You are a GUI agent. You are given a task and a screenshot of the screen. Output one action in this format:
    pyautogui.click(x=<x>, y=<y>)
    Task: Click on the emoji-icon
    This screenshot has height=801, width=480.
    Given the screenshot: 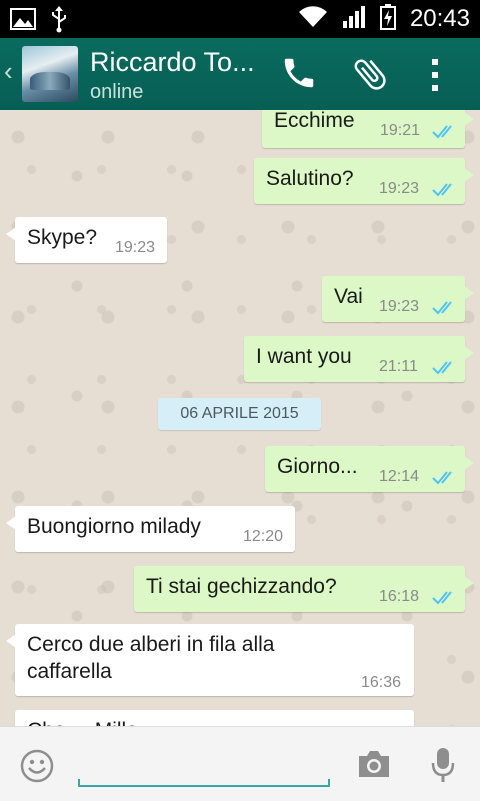 What is the action you would take?
    pyautogui.click(x=37, y=768)
    